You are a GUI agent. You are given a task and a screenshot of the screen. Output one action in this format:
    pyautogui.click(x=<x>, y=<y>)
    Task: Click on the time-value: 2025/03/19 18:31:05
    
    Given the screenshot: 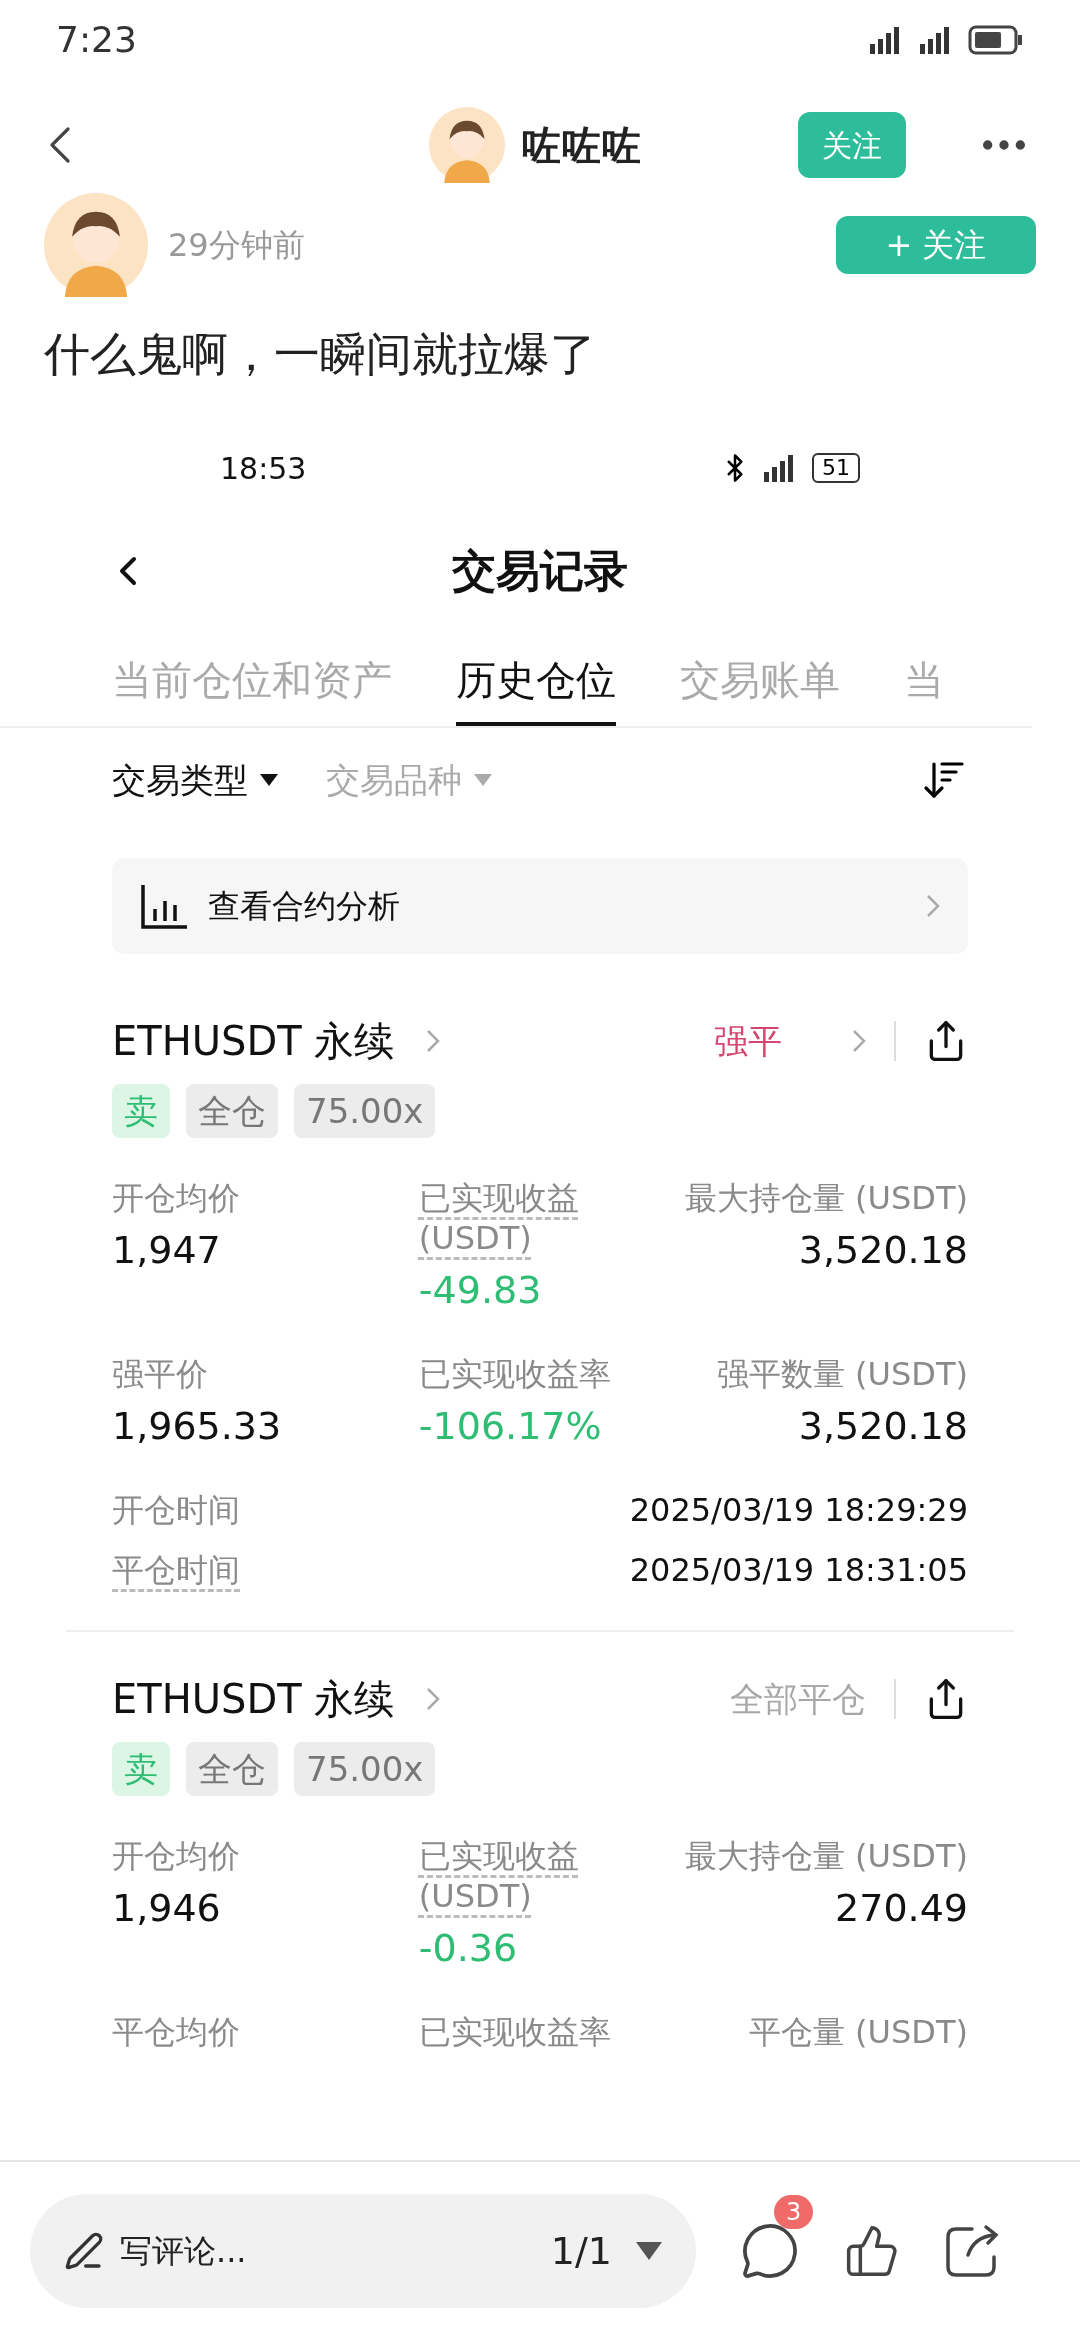 What is the action you would take?
    pyautogui.click(x=798, y=1570)
    